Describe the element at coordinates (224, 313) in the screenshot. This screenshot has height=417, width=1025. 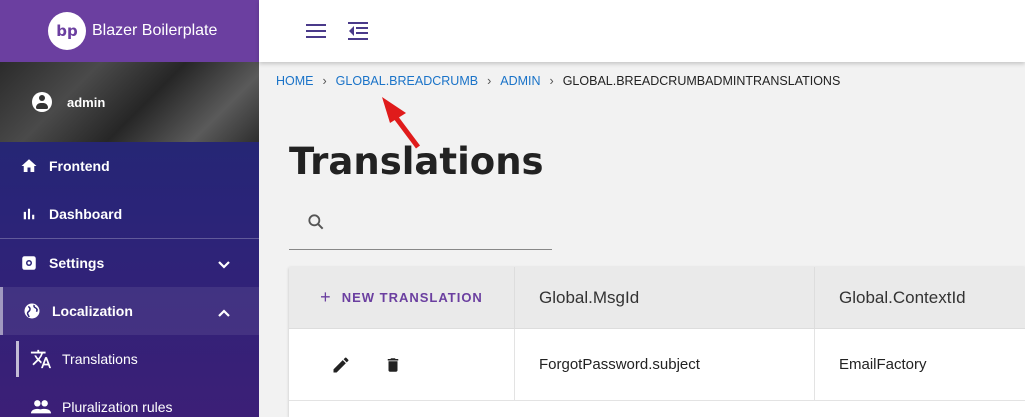
I see `chevron-up-icon` at that location.